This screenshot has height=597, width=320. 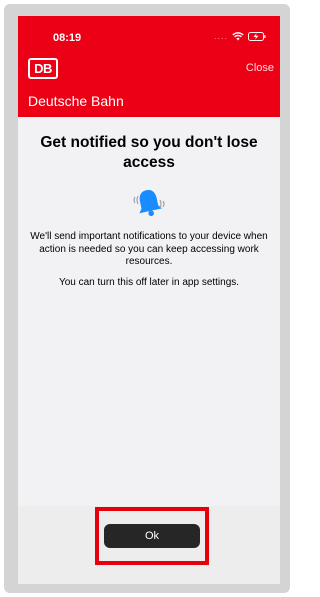 I want to click on close-button: Close, so click(x=260, y=68).